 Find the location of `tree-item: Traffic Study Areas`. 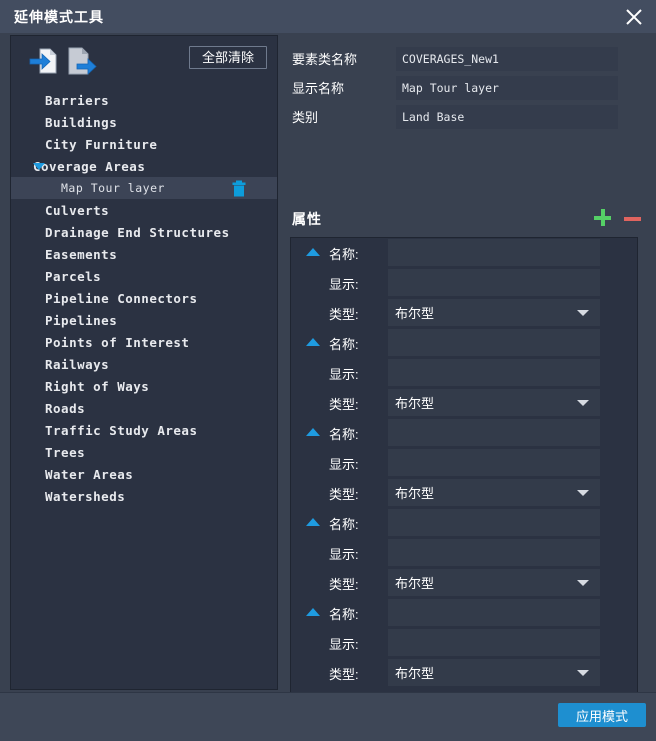

tree-item: Traffic Study Areas is located at coordinates (144, 430).